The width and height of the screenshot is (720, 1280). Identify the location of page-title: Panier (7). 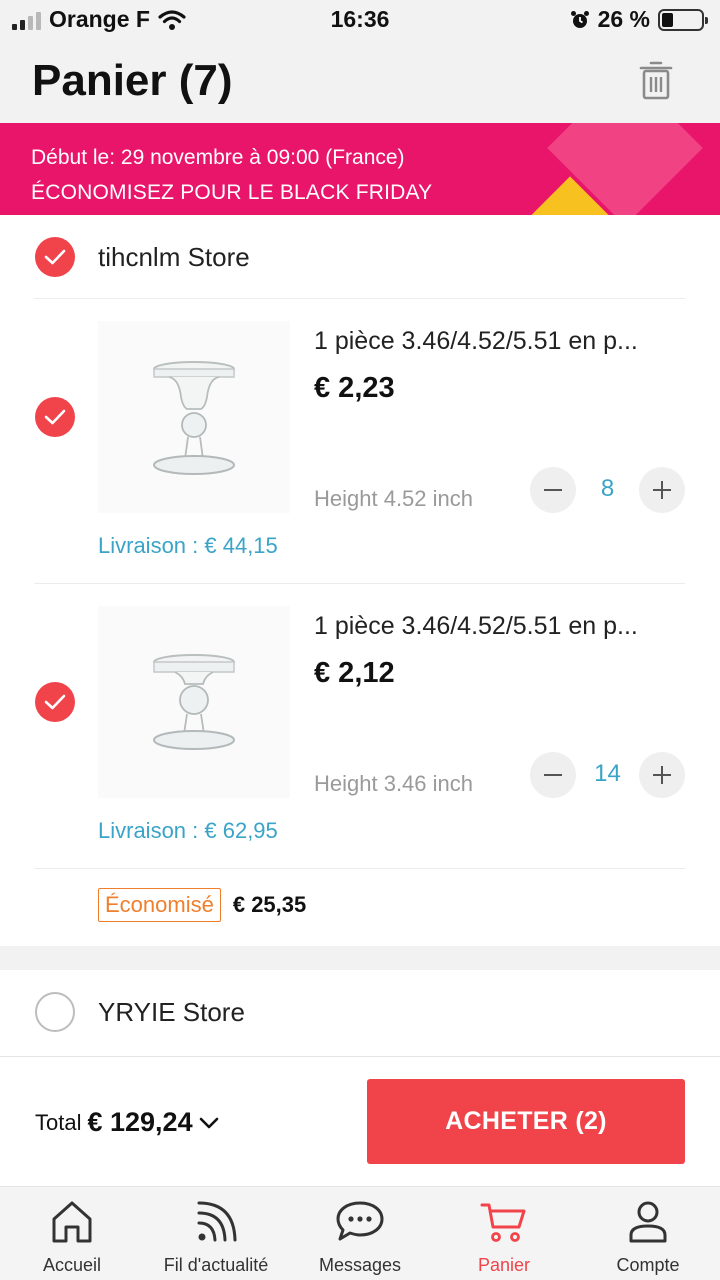
(132, 80).